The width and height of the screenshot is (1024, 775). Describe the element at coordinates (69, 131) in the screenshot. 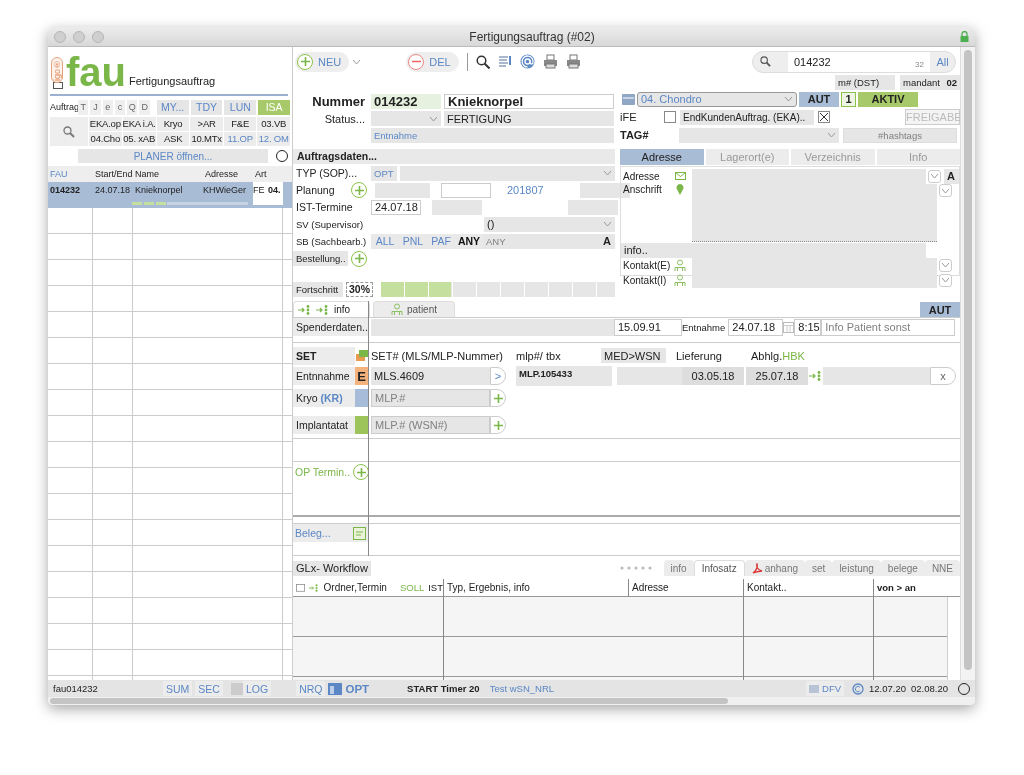

I see `search-button` at that location.